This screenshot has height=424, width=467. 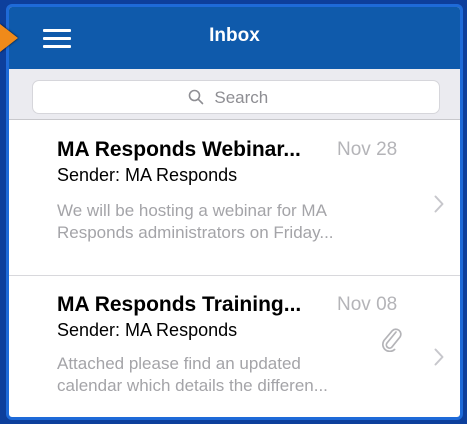 I want to click on search-icon, so click(x=195, y=97).